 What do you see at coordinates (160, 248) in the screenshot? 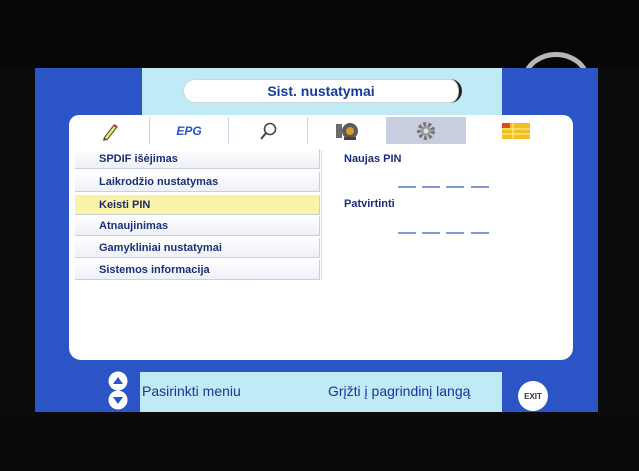
I see `menu-item-label: Gamykliniai nustatymai` at bounding box center [160, 248].